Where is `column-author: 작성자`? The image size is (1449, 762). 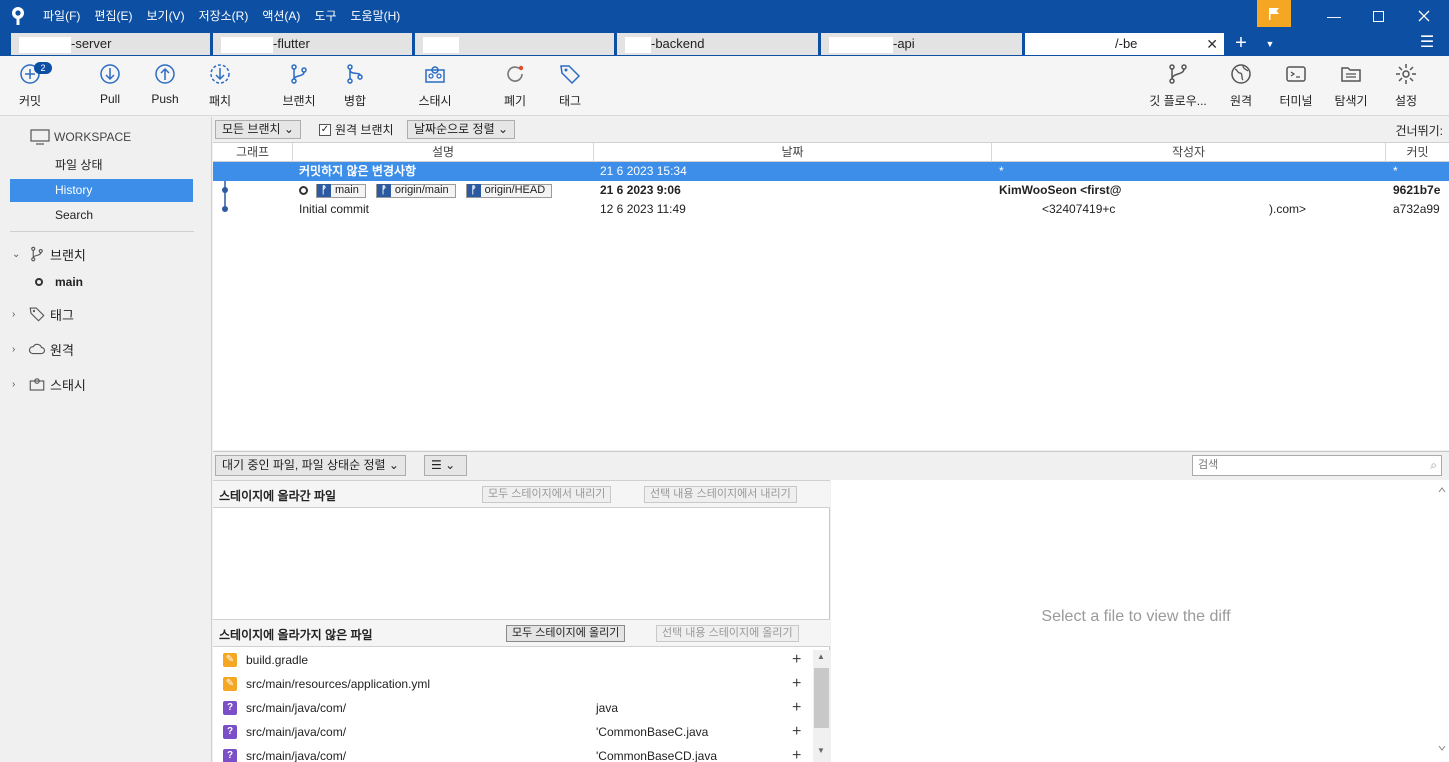 column-author: 작성자 is located at coordinates (1189, 152).